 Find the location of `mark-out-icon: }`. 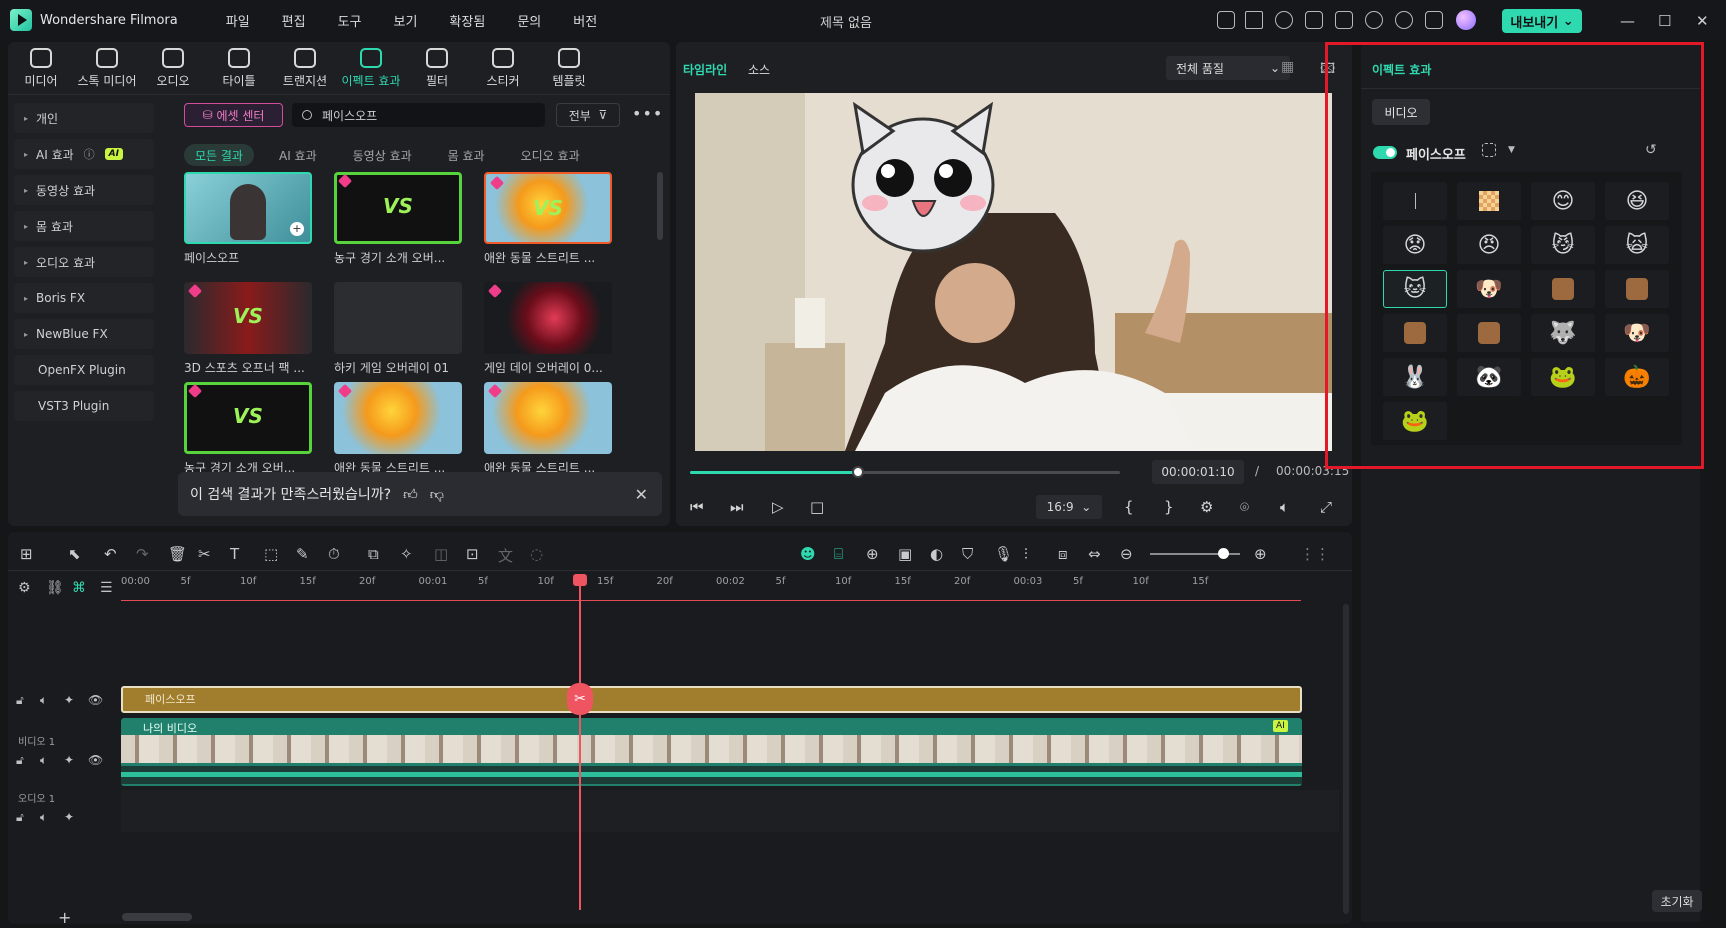

mark-out-icon: } is located at coordinates (1169, 507).